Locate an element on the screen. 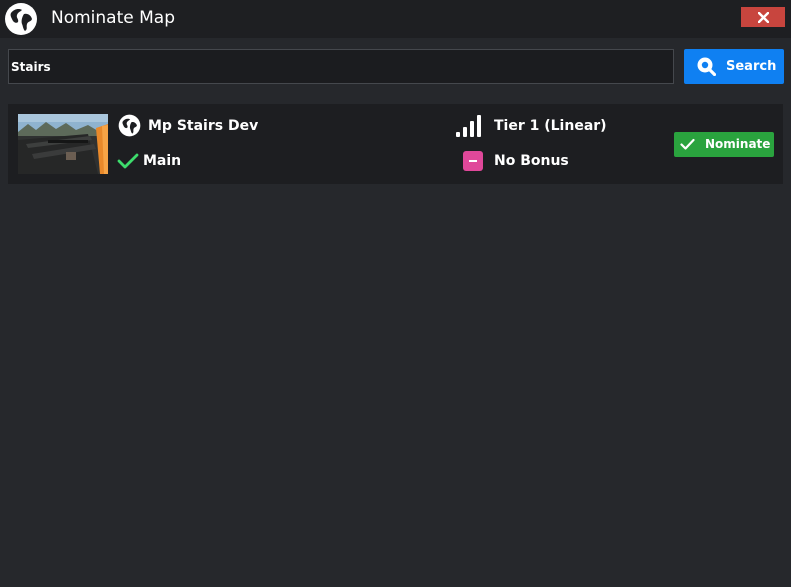 This screenshot has height=587, width=791. window-title: Nominate Map is located at coordinates (113, 18).